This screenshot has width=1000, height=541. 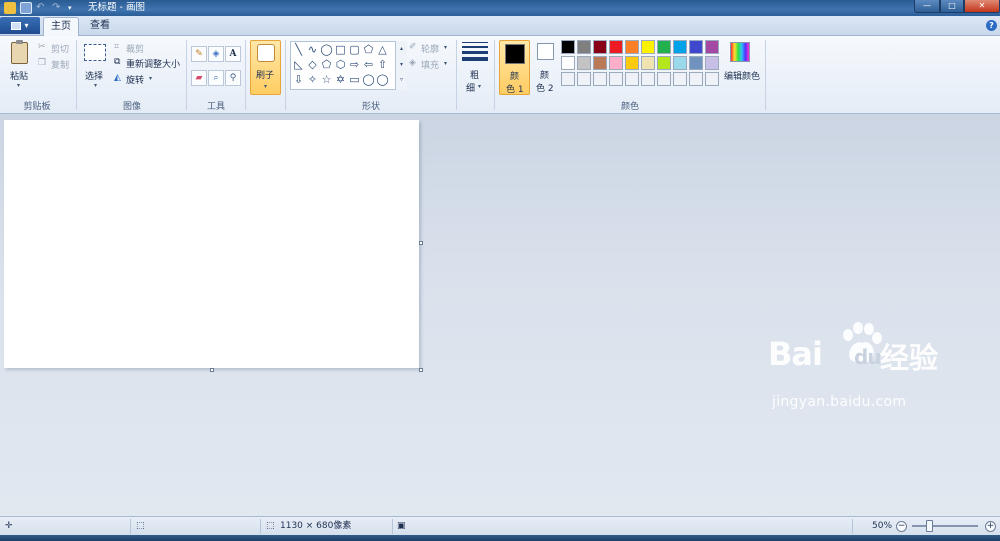 What do you see at coordinates (500, 525) in the screenshot?
I see `status-bar: ✛ ⬚ ⬚ 1130 × 680像素 ▣ 50% − +` at bounding box center [500, 525].